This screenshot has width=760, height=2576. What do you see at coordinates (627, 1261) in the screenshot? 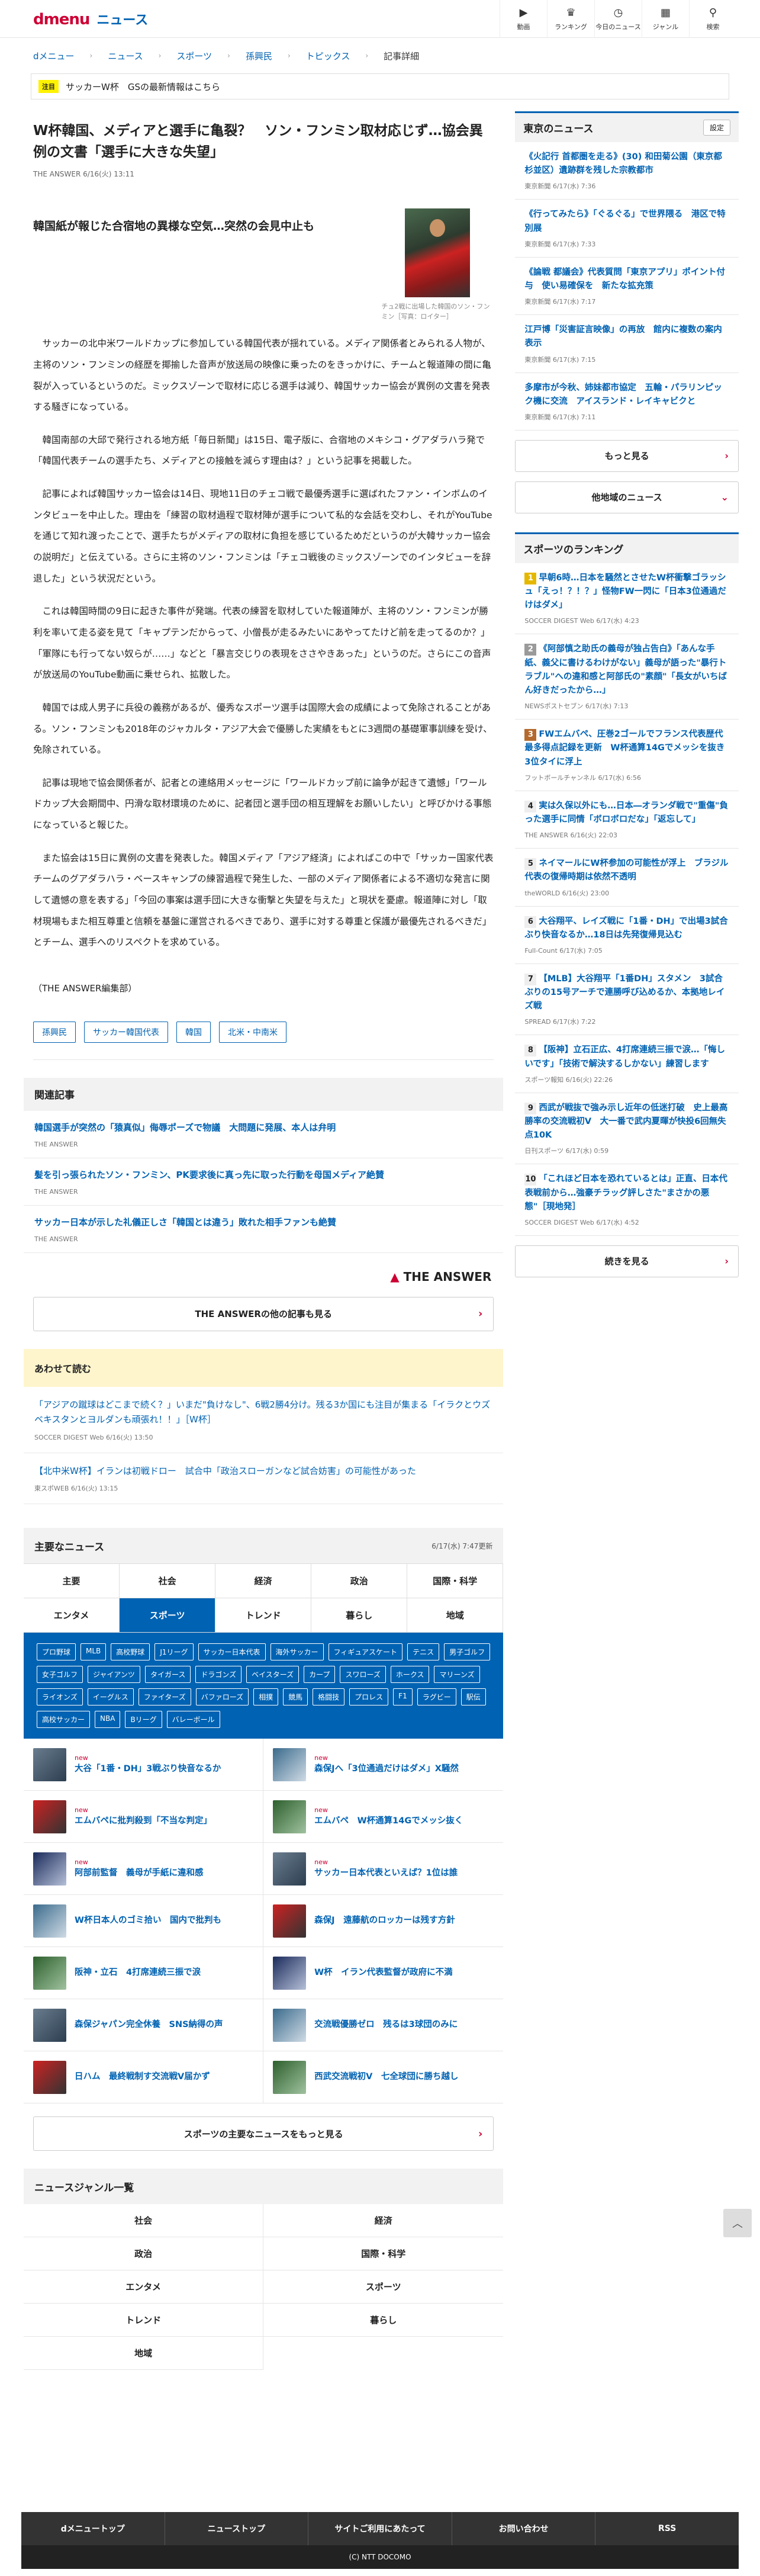
I see `ranking-more-button: 続きを見る ›` at bounding box center [627, 1261].